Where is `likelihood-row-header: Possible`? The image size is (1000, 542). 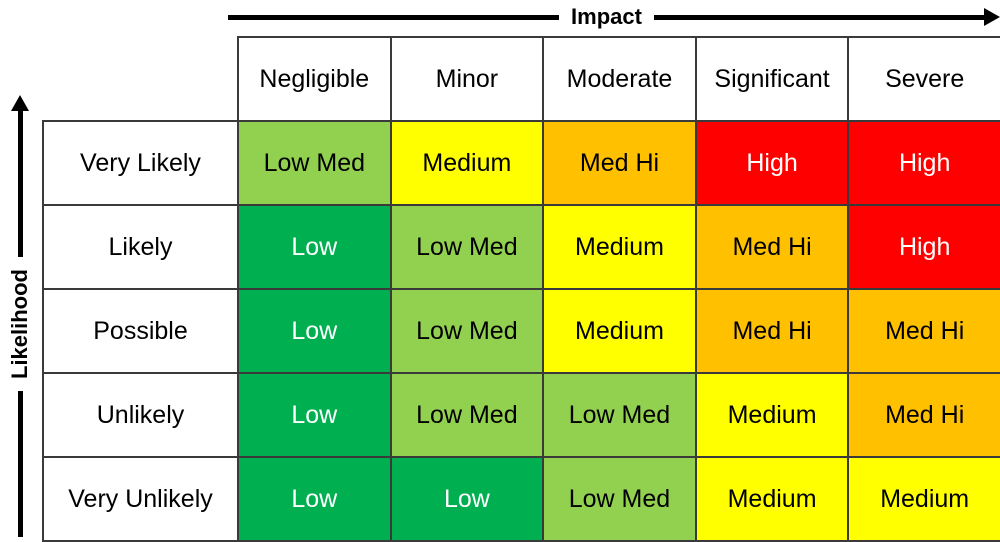 likelihood-row-header: Possible is located at coordinates (140, 331).